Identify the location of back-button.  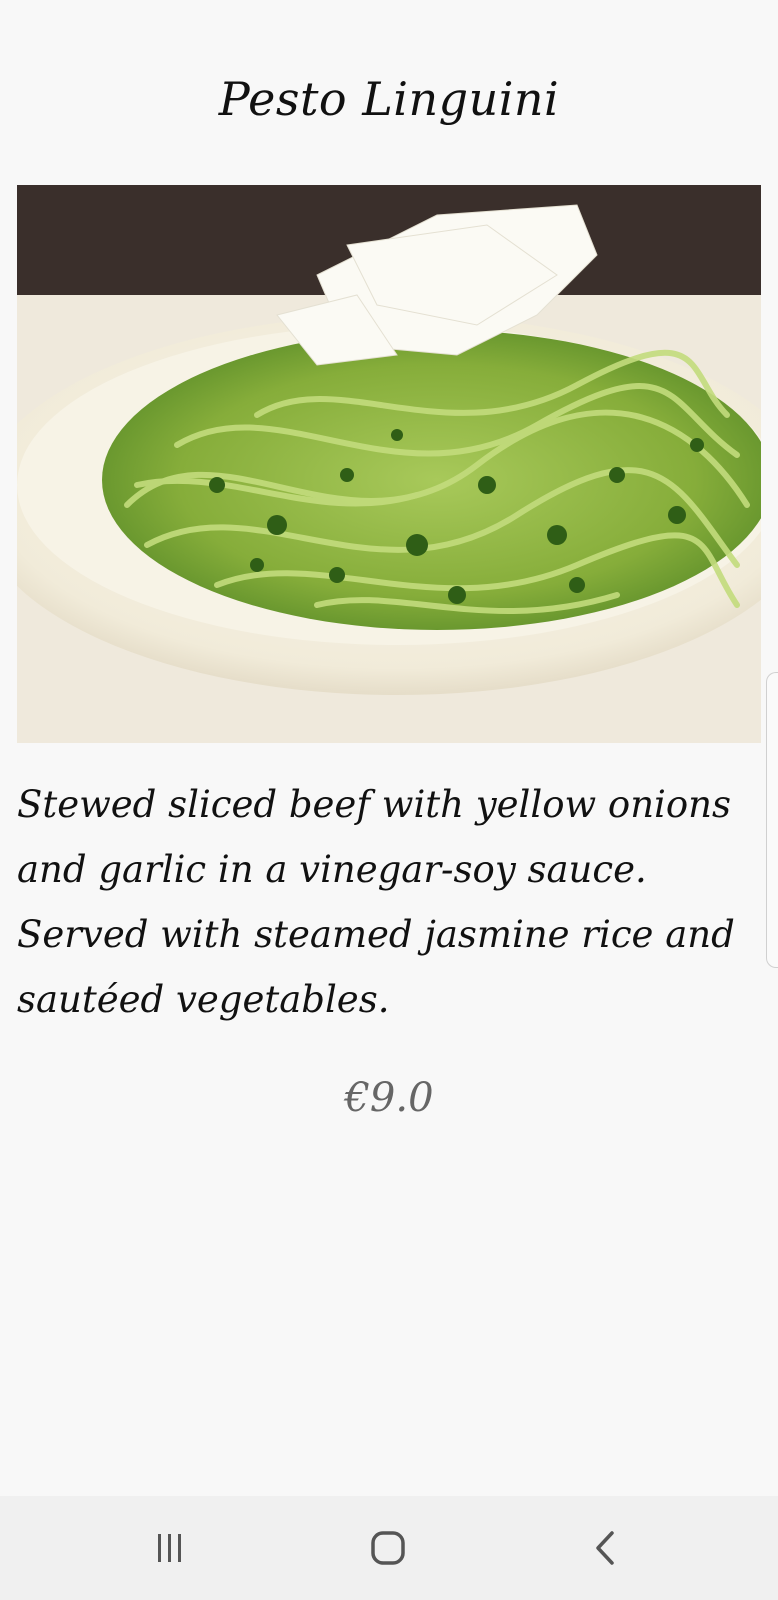
(606, 1548).